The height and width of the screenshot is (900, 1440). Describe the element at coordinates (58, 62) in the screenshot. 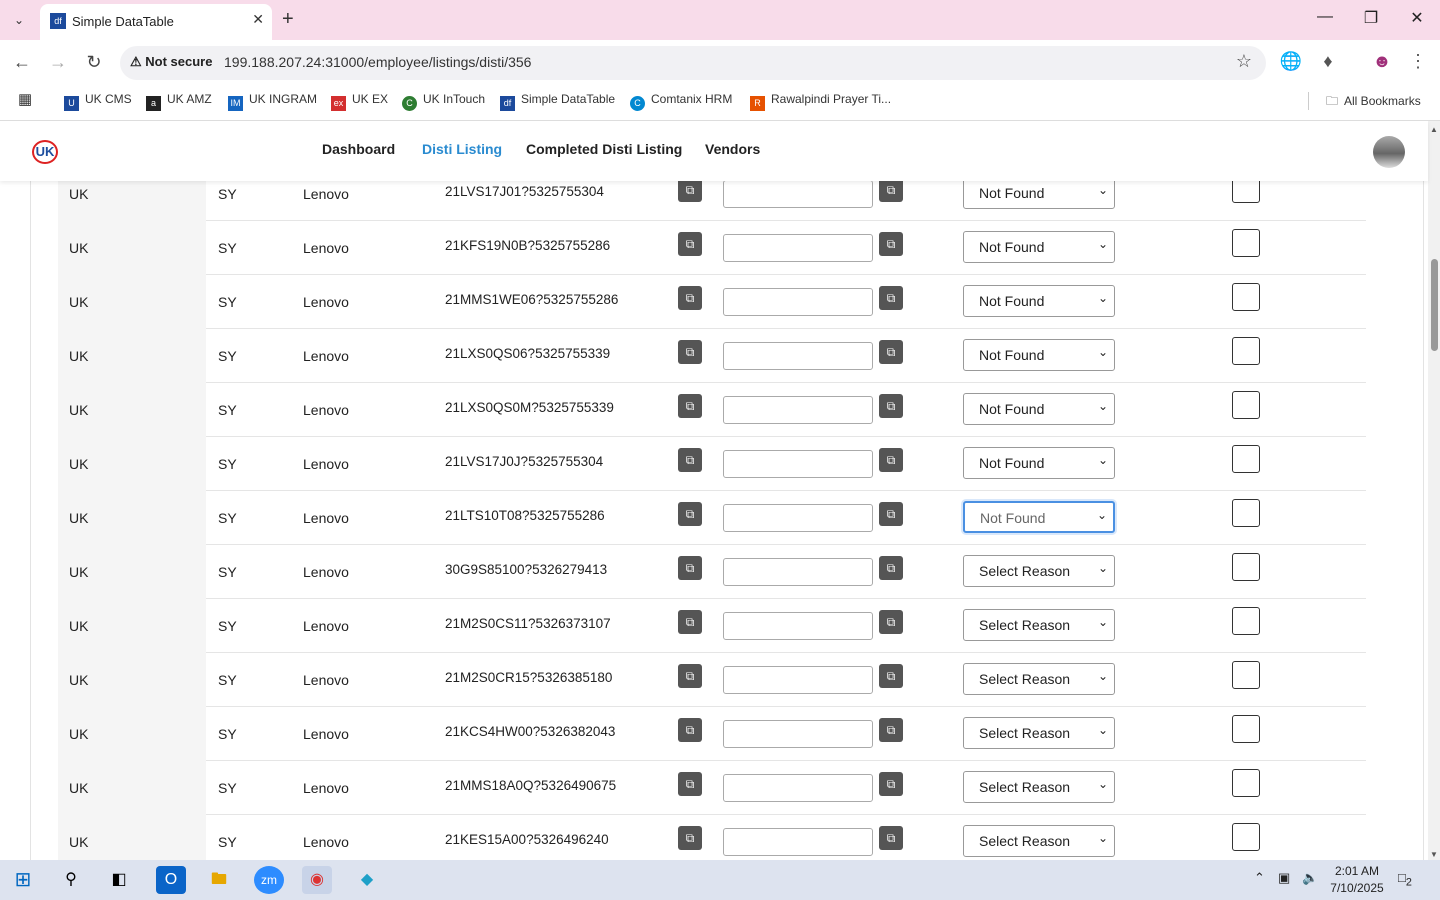

I see `forward-icon: →` at that location.